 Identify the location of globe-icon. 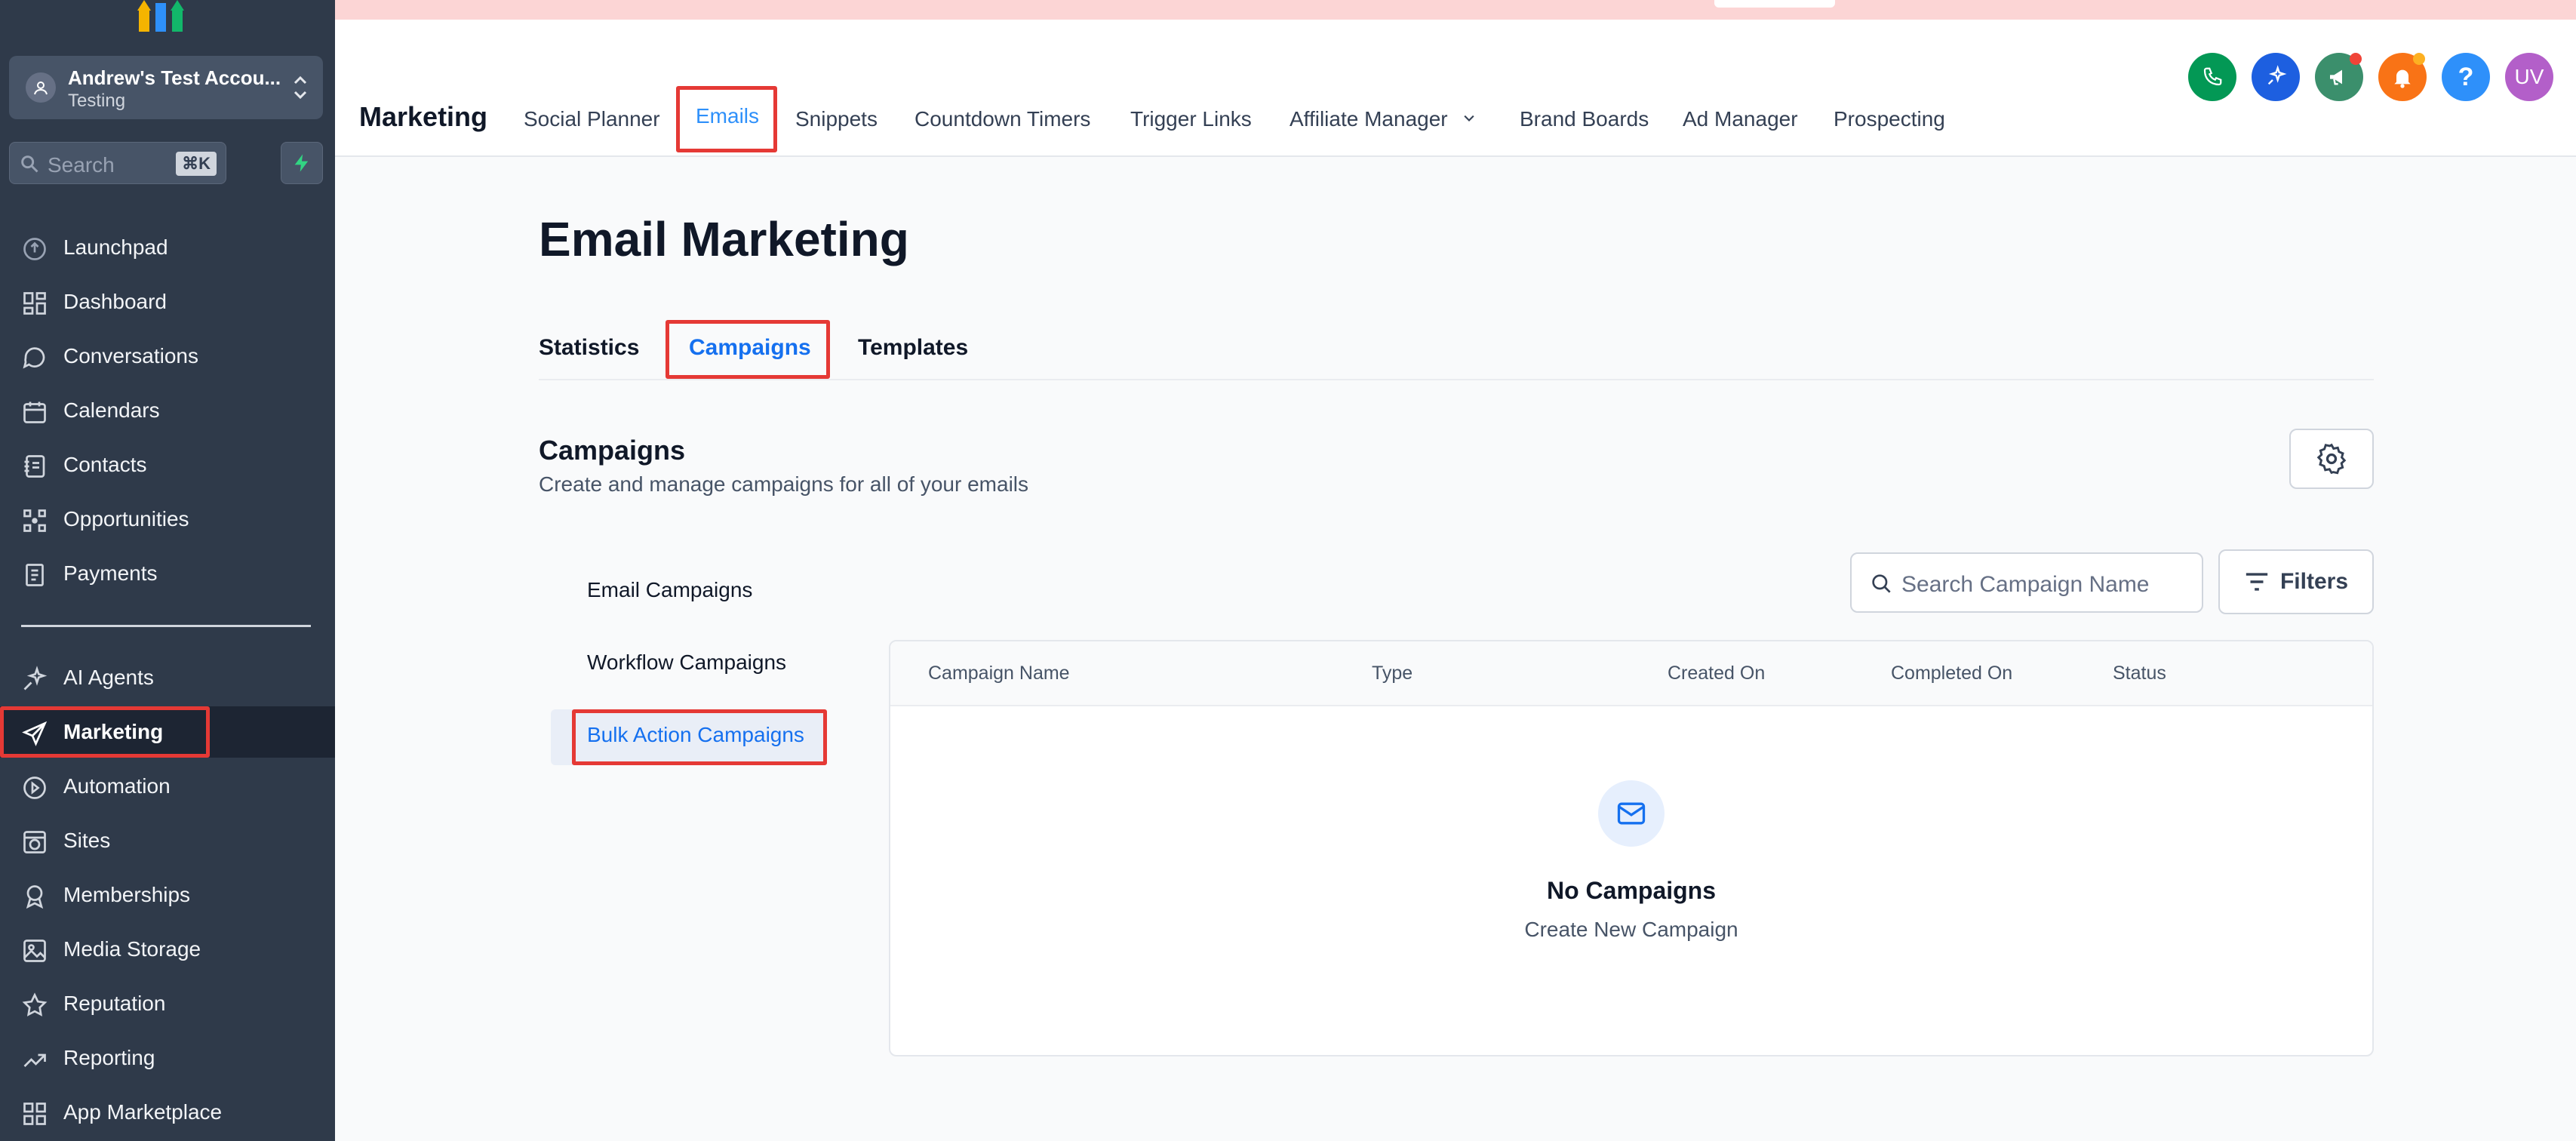
(34, 842).